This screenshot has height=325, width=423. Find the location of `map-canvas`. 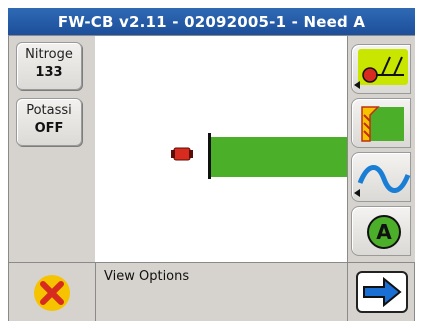

map-canvas is located at coordinates (259, 156).